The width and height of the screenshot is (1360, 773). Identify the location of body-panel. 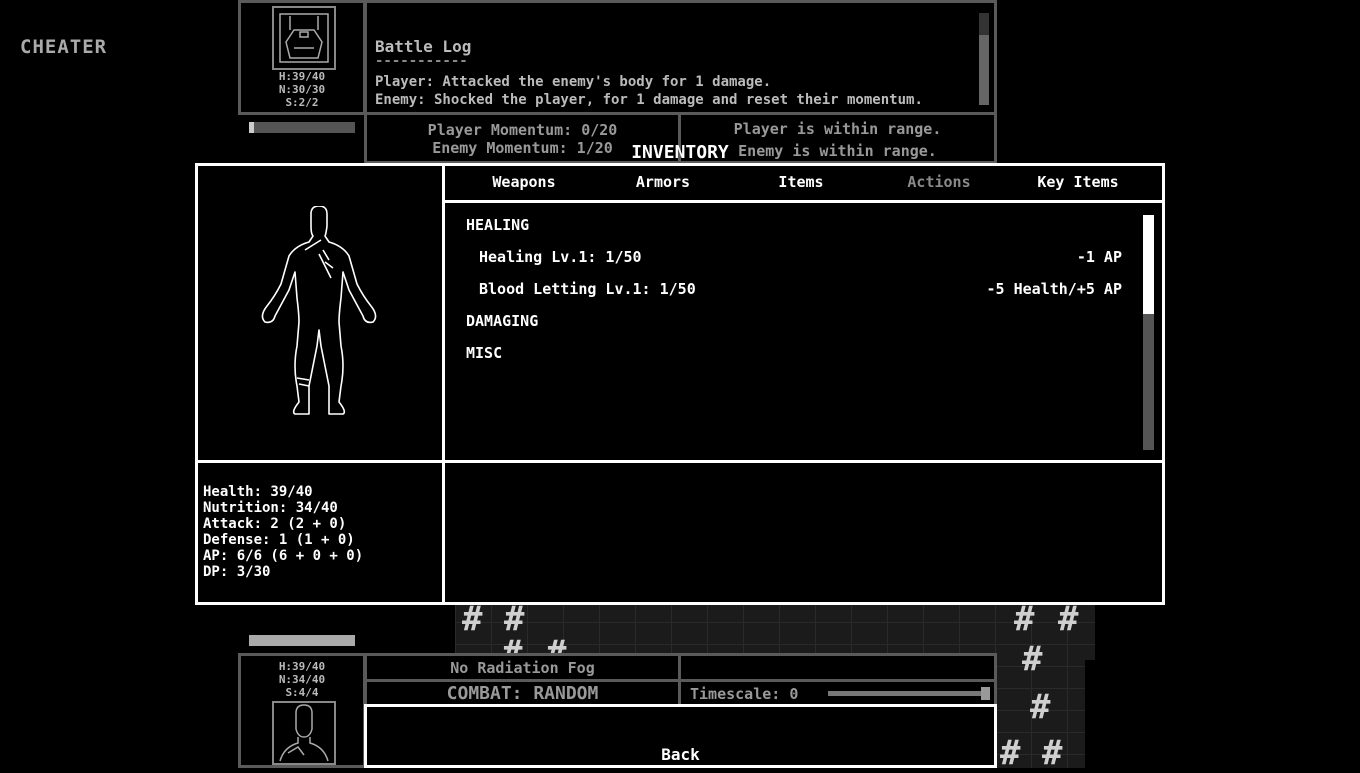
(320, 313).